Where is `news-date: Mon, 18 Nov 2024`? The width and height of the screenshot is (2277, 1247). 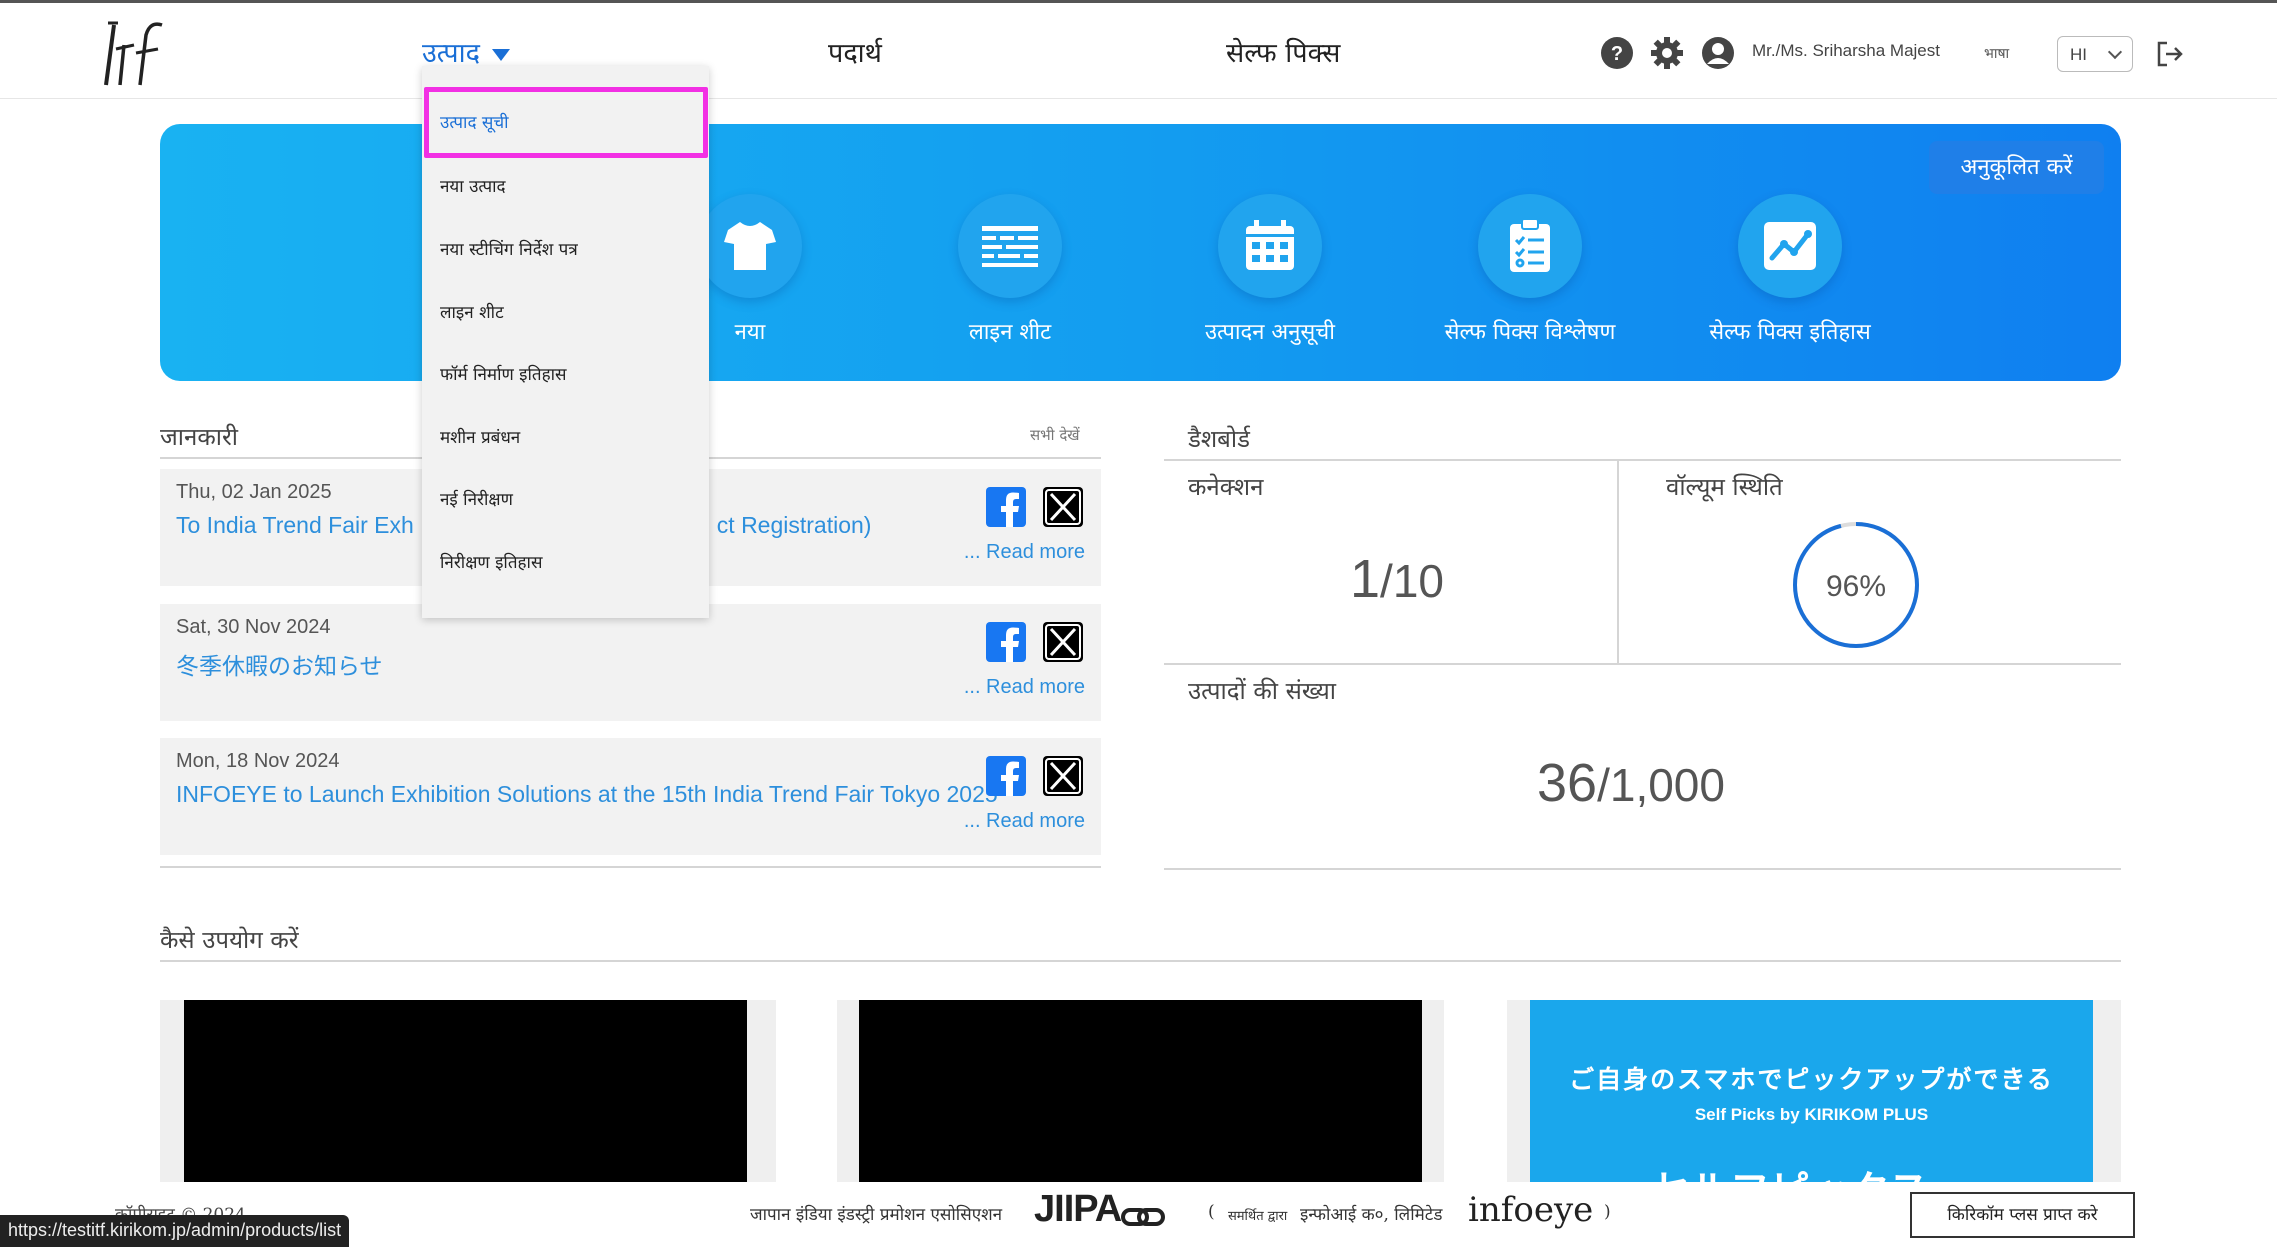
news-date: Mon, 18 Nov 2024 is located at coordinates (258, 761).